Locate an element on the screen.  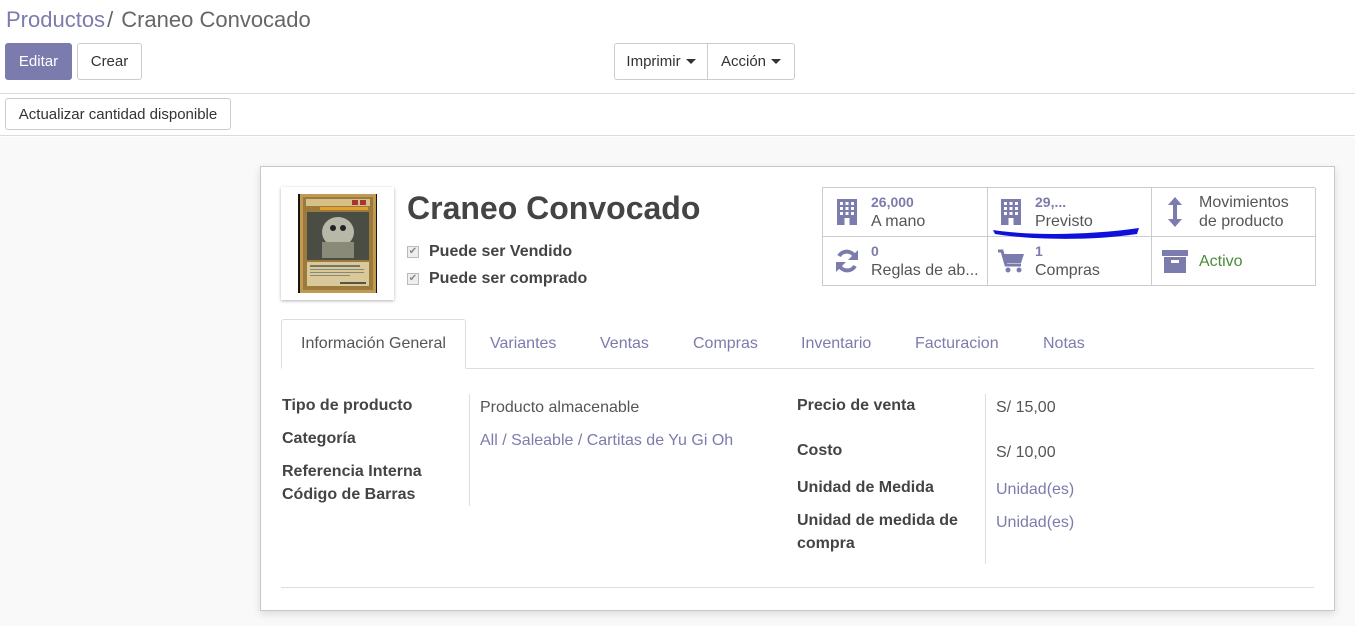
on-hand-button: 26,000 A mano is located at coordinates (905, 212).